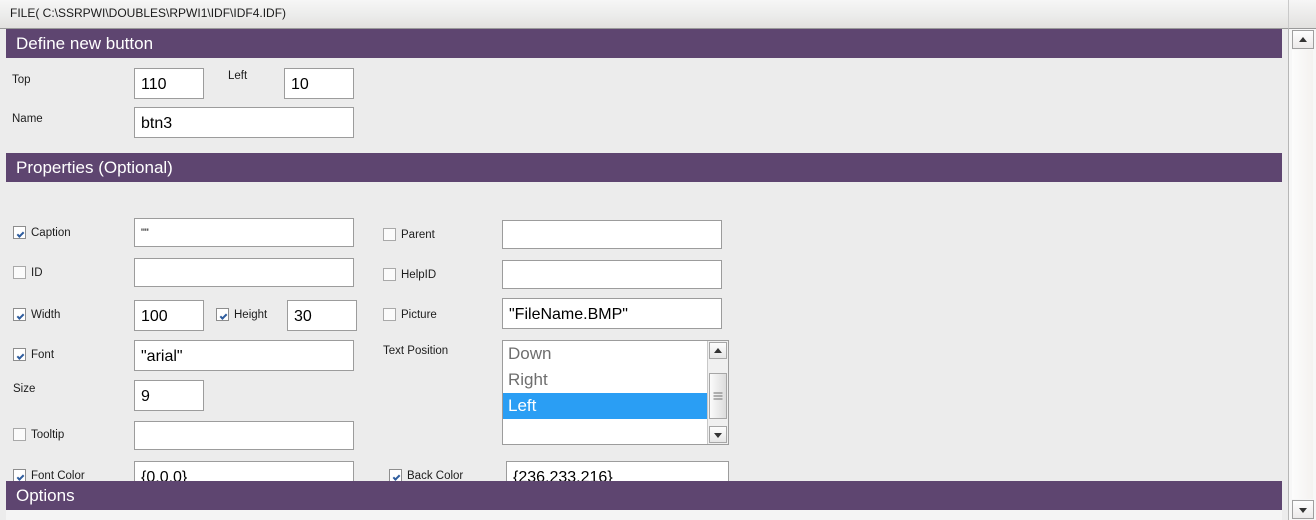 This screenshot has width=1316, height=520. I want to click on section-header-define-new-button: Define new button, so click(644, 43).